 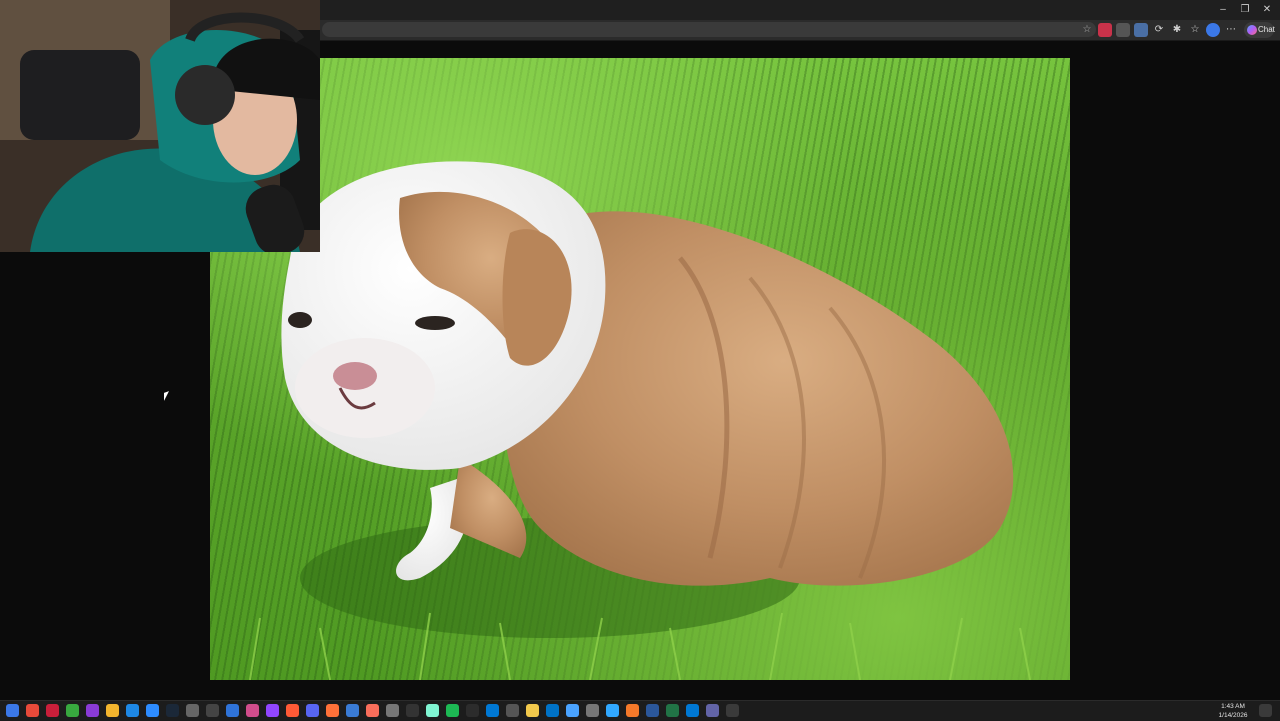 What do you see at coordinates (1252, 30) in the screenshot?
I see `copilot-icon` at bounding box center [1252, 30].